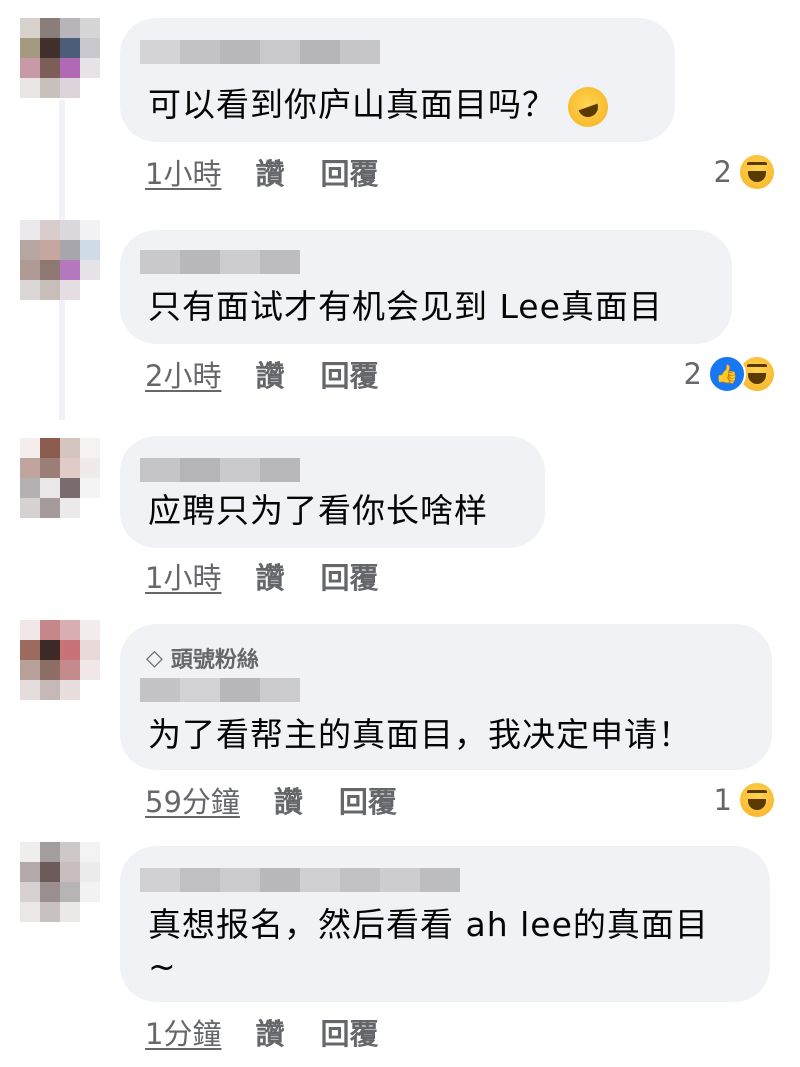  I want to click on reaction-count: 1, so click(722, 800).